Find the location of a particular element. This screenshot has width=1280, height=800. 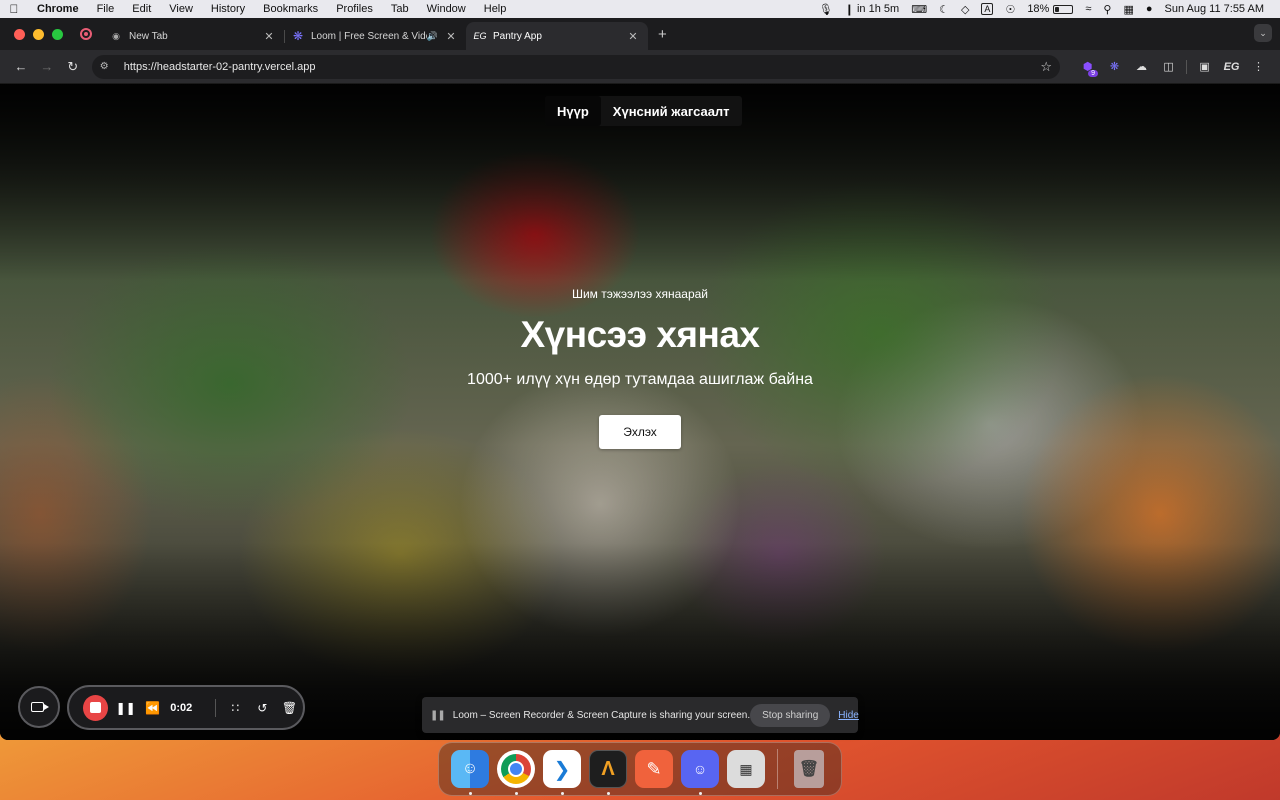

input-source-indicator: A is located at coordinates (987, 9).